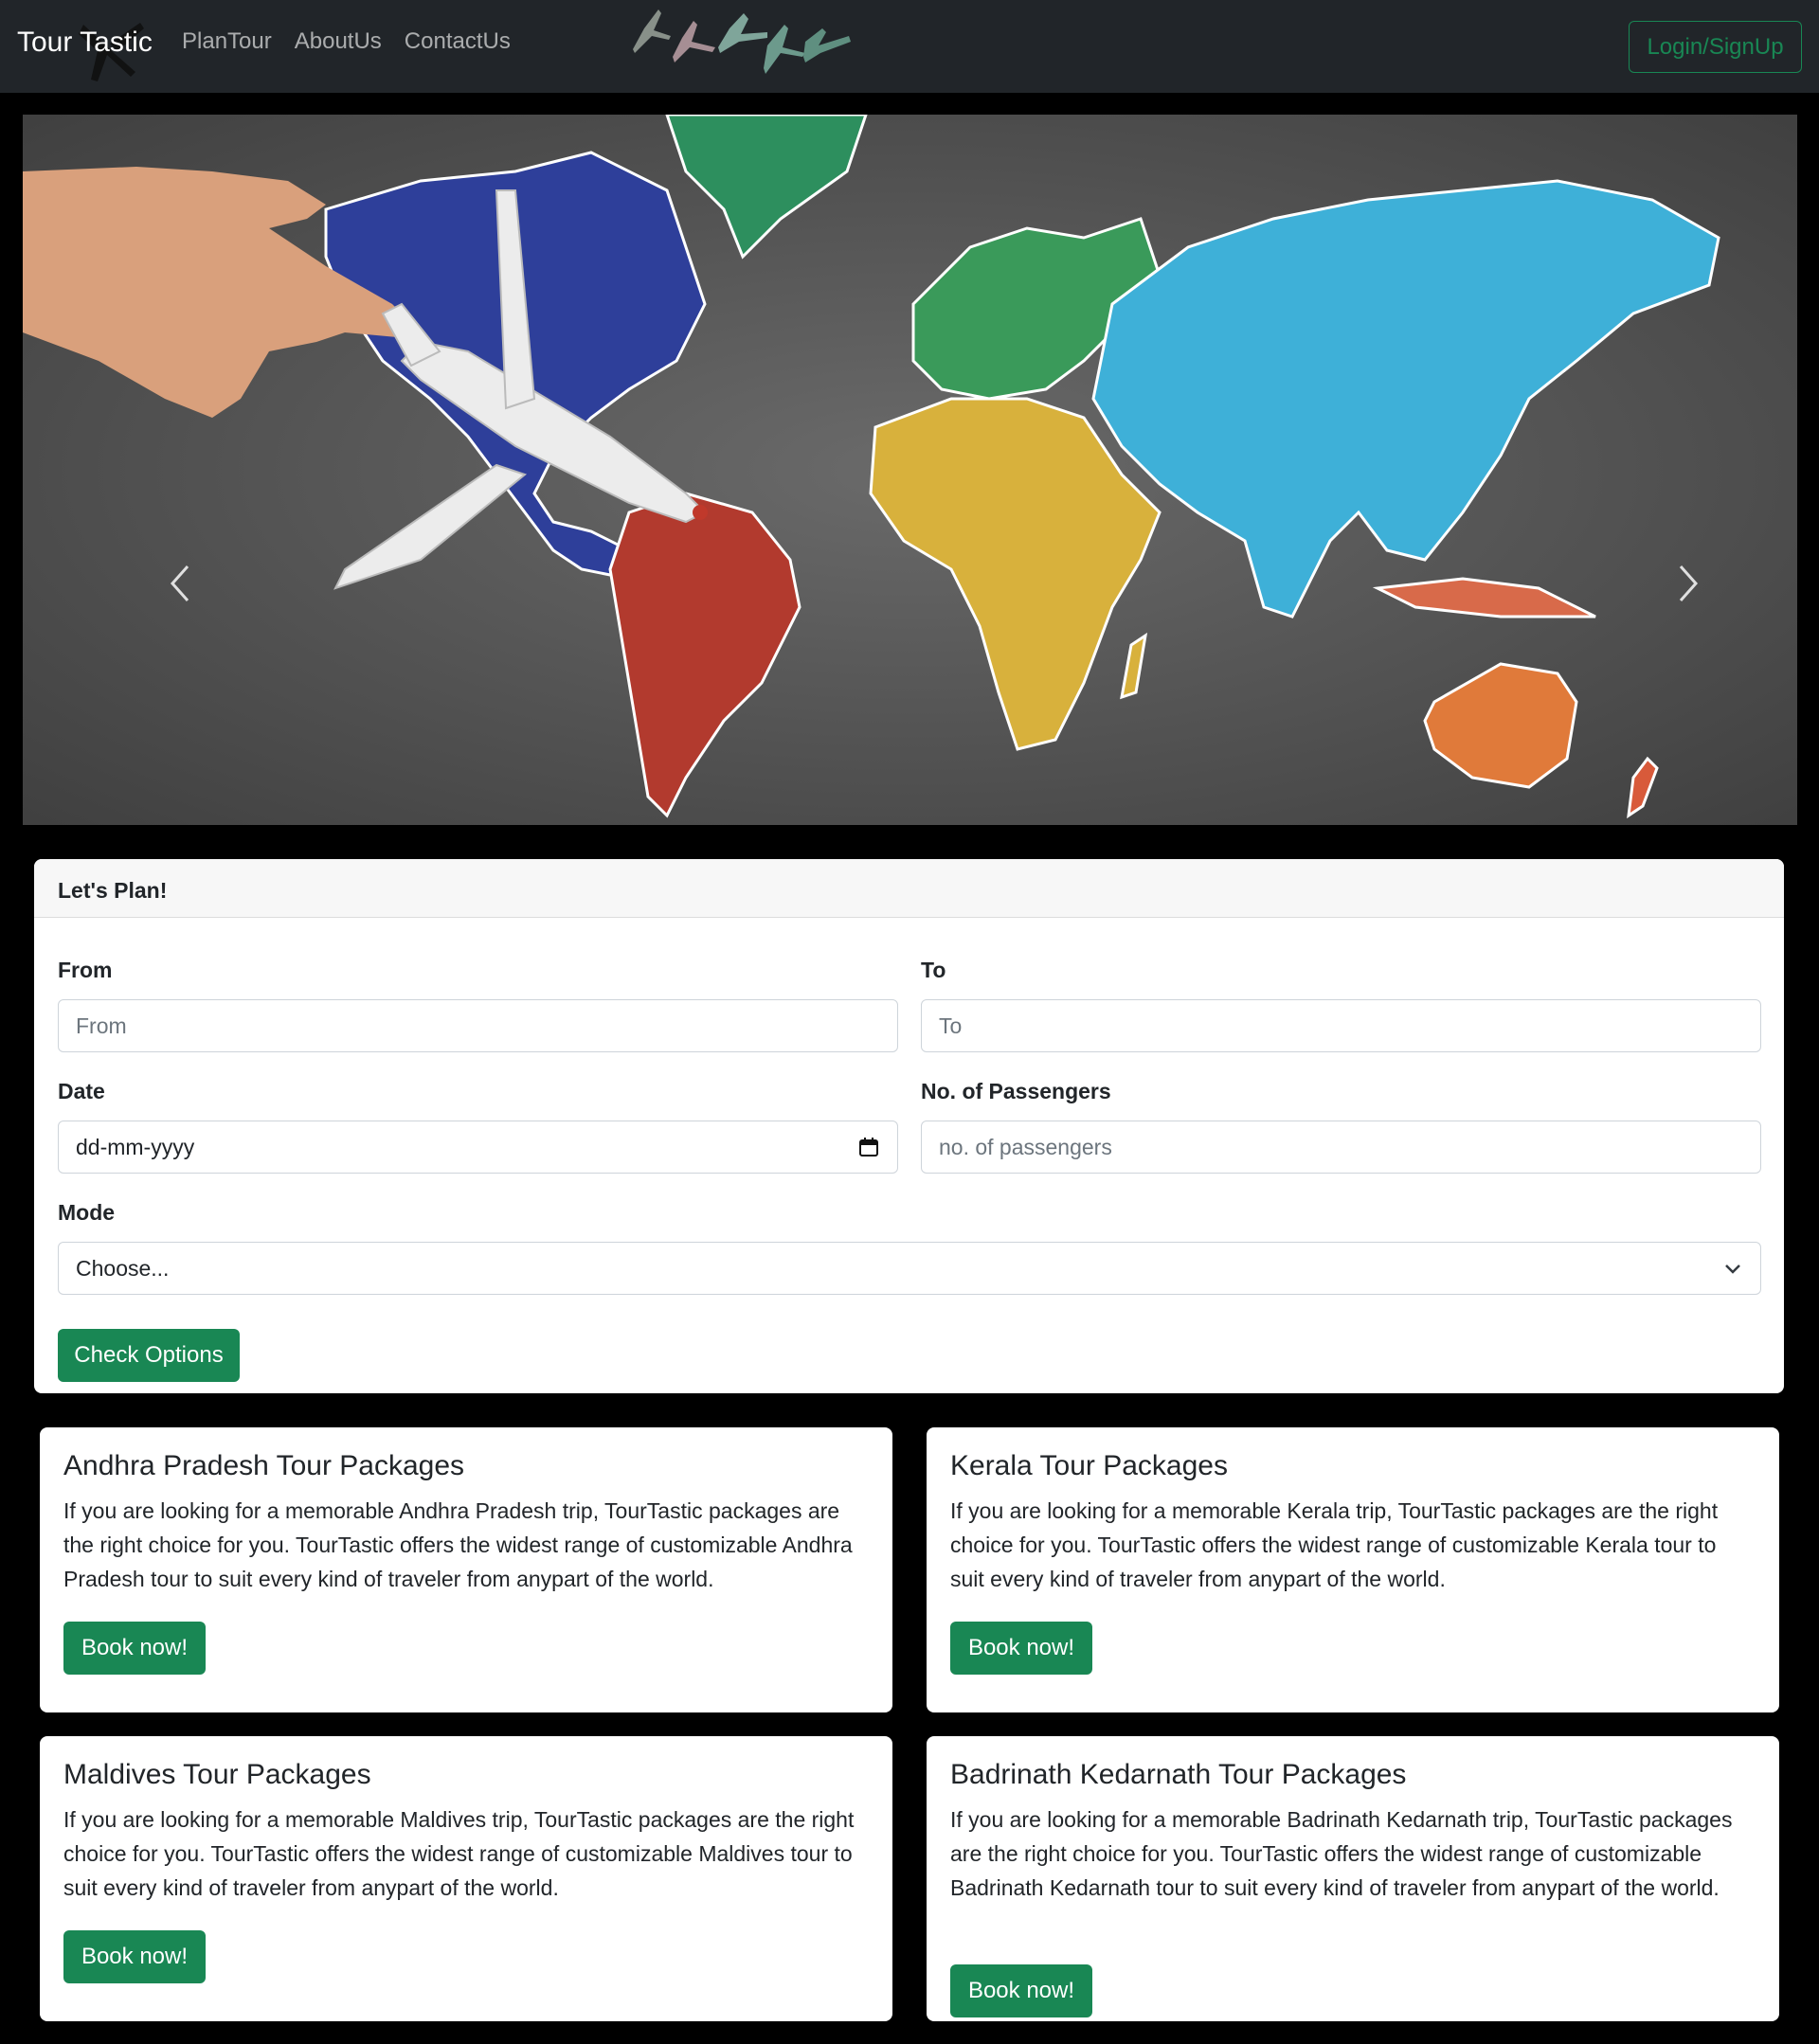 This screenshot has width=1819, height=2044. I want to click on nav-links: PlanTour AboutUs ContactUs, so click(346, 41).